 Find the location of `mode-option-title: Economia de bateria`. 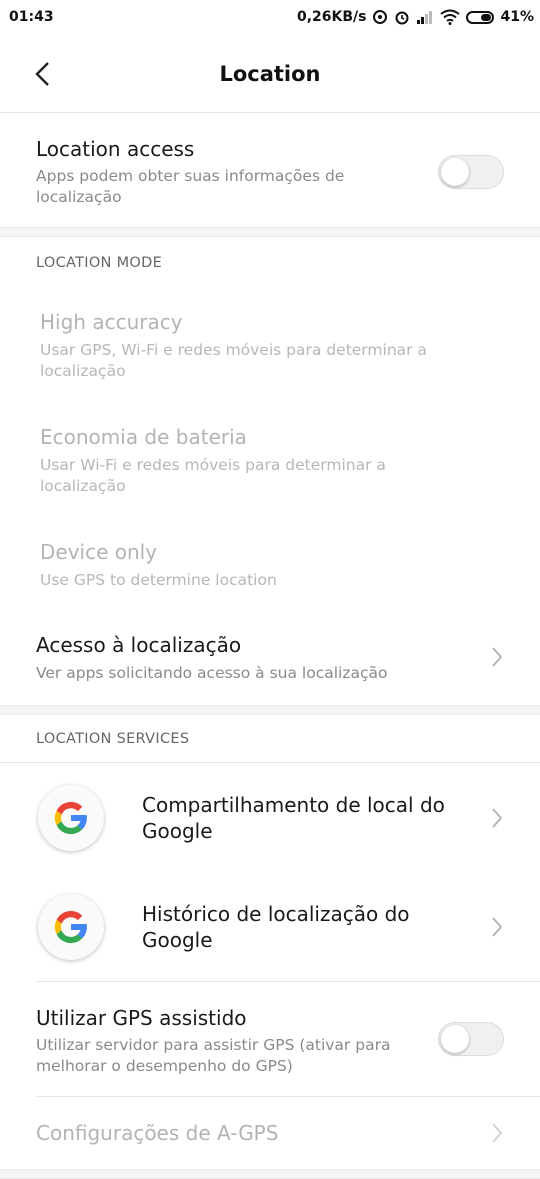

mode-option-title: Economia de bateria is located at coordinates (143, 437).